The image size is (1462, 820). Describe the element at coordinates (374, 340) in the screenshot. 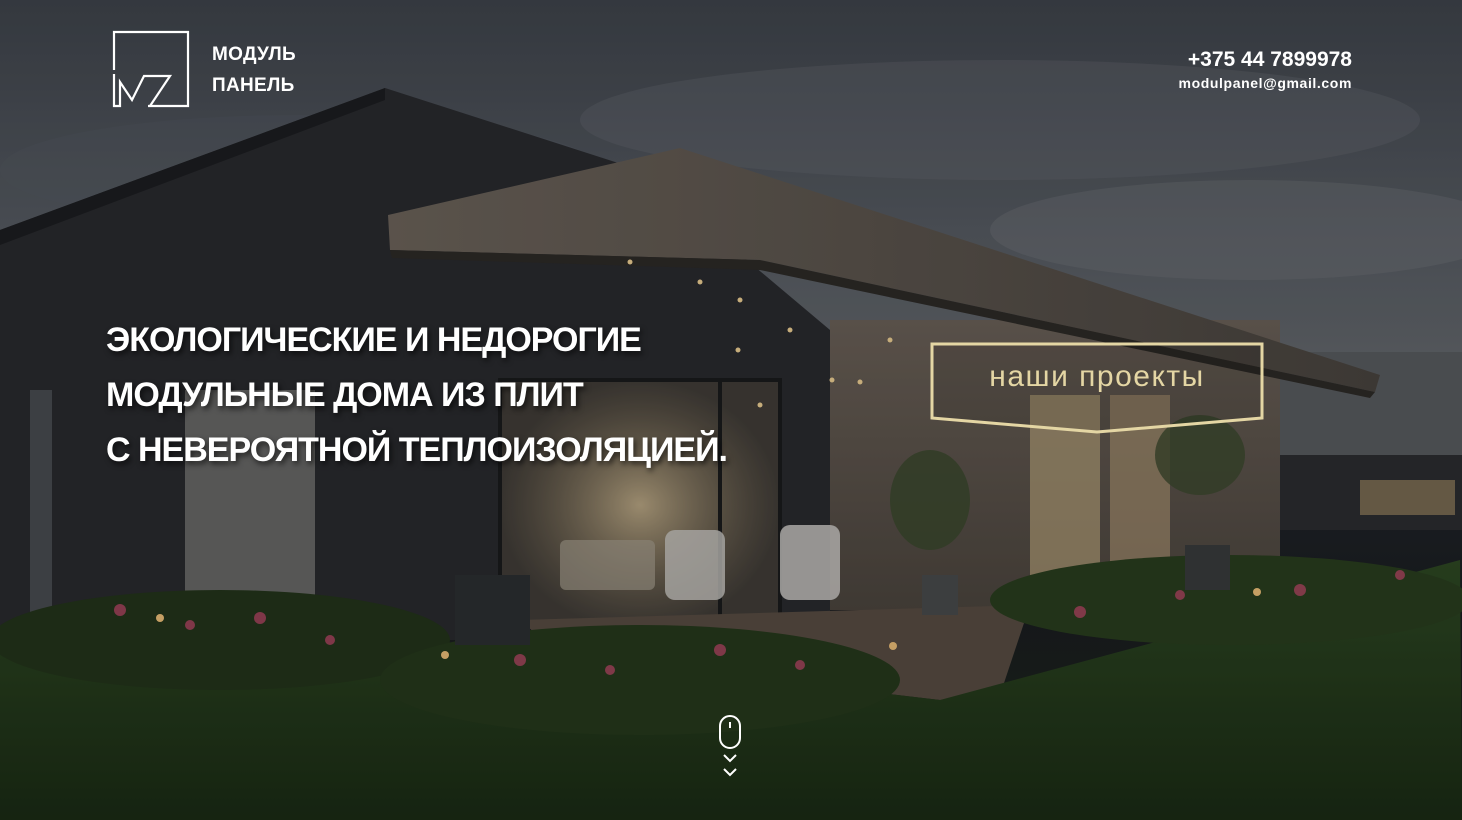

I see `headline-line-1: ЭКОЛОГИЧЕСКИЕ И НЕДОРОГИЕ` at that location.